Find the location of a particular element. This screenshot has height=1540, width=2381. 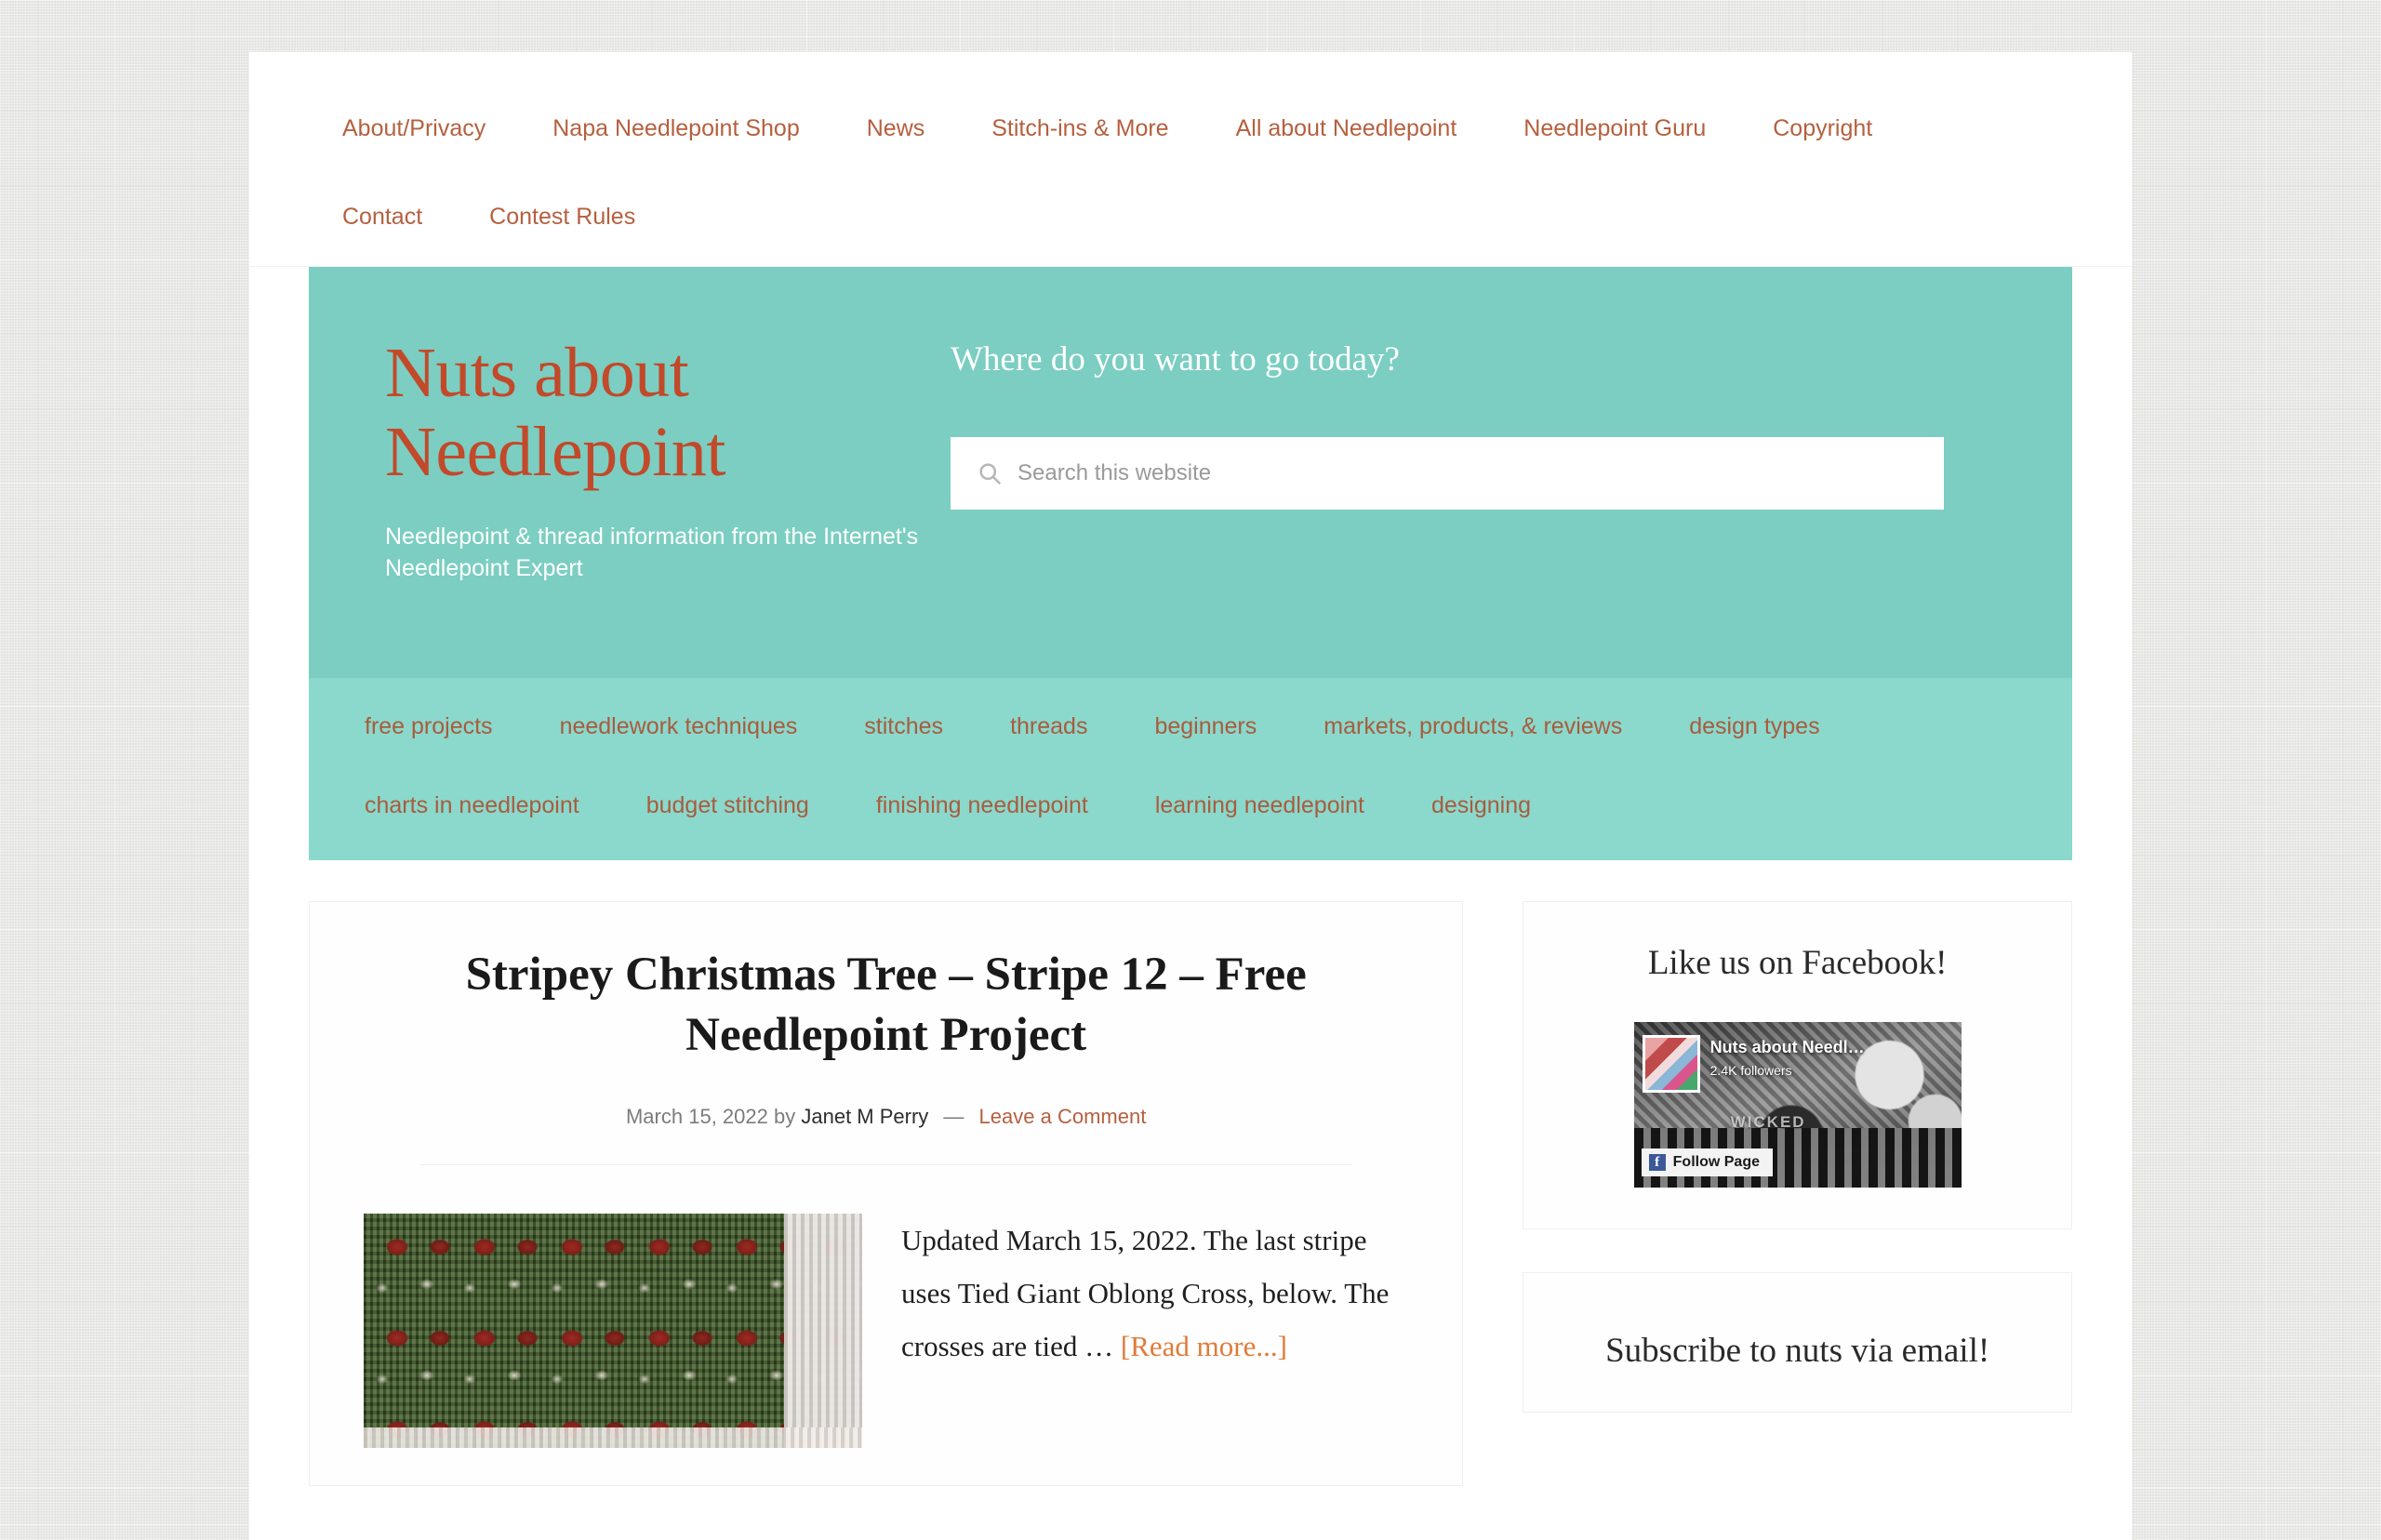

search-box is located at coordinates (1448, 473).